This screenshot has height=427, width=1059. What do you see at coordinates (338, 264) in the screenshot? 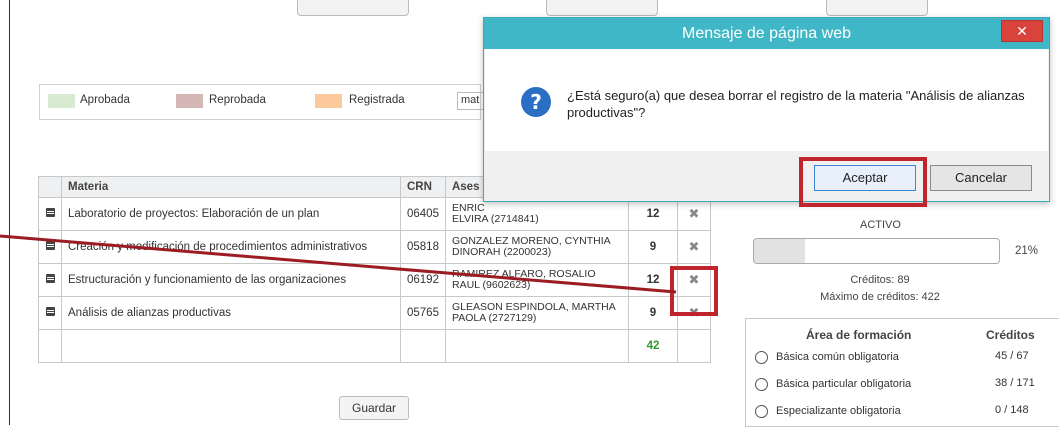
I see `annotation-arrow` at bounding box center [338, 264].